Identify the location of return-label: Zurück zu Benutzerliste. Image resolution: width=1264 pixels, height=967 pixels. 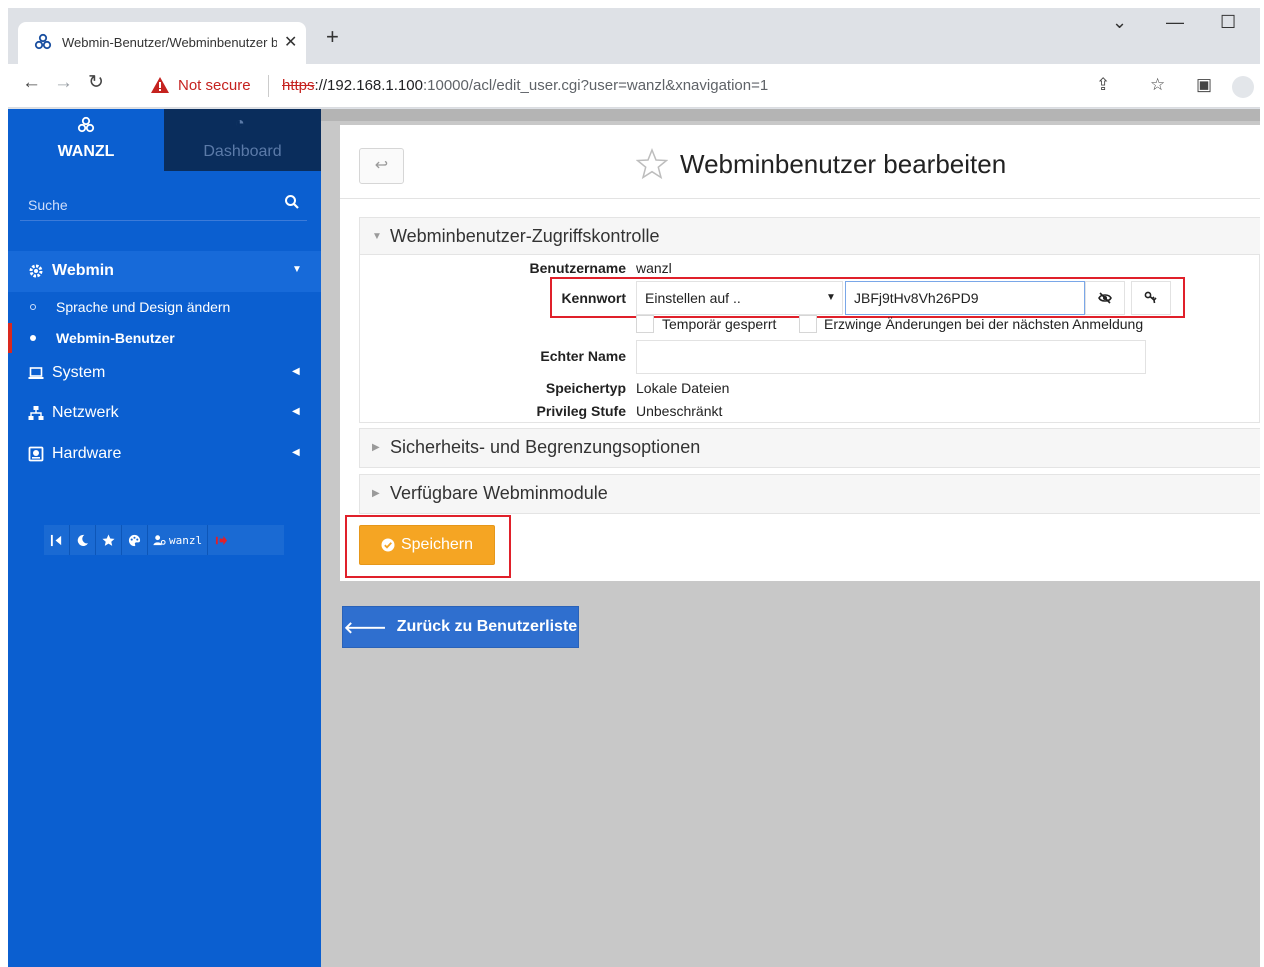
(487, 626).